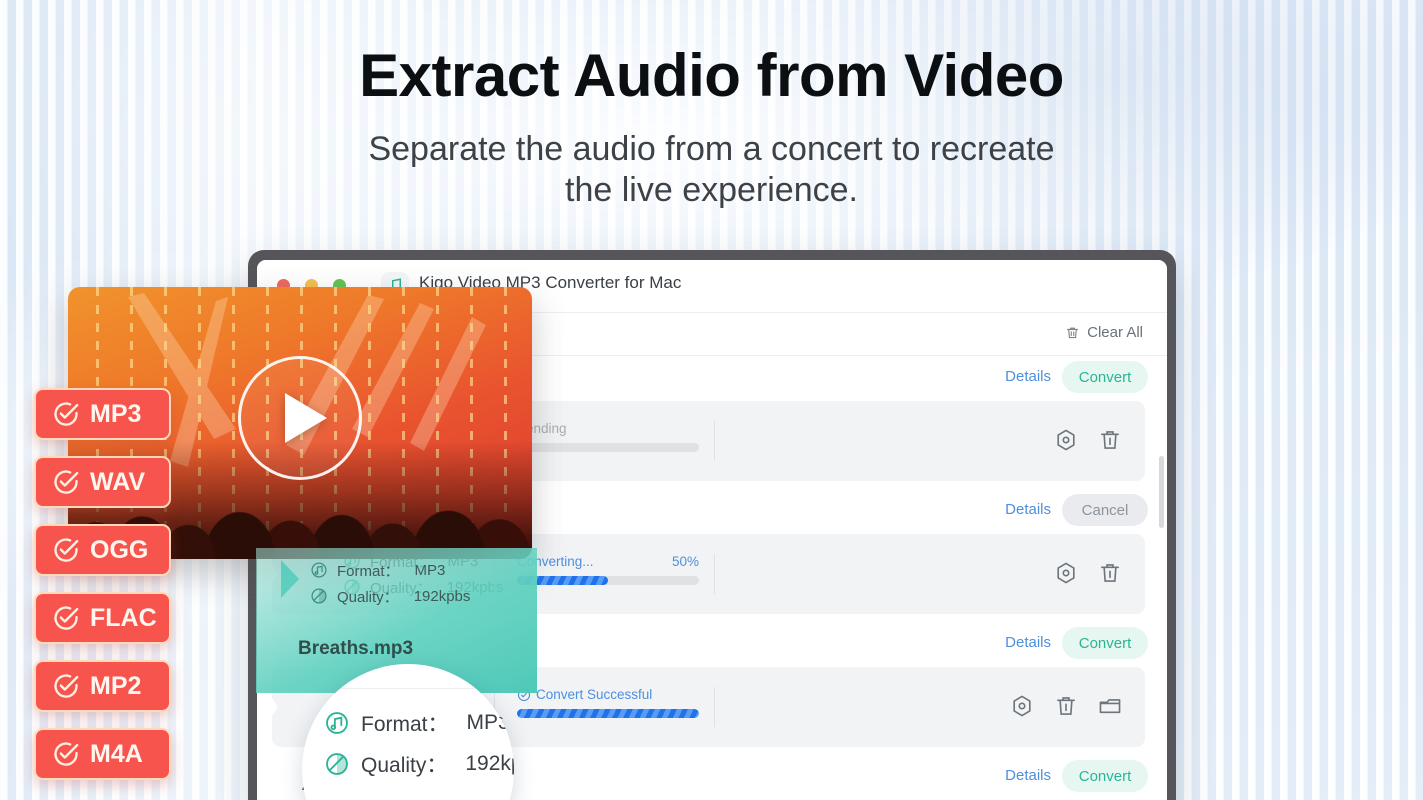 The height and width of the screenshot is (800, 1423). Describe the element at coordinates (118, 481) in the screenshot. I see `format-badge-label: WAV` at that location.